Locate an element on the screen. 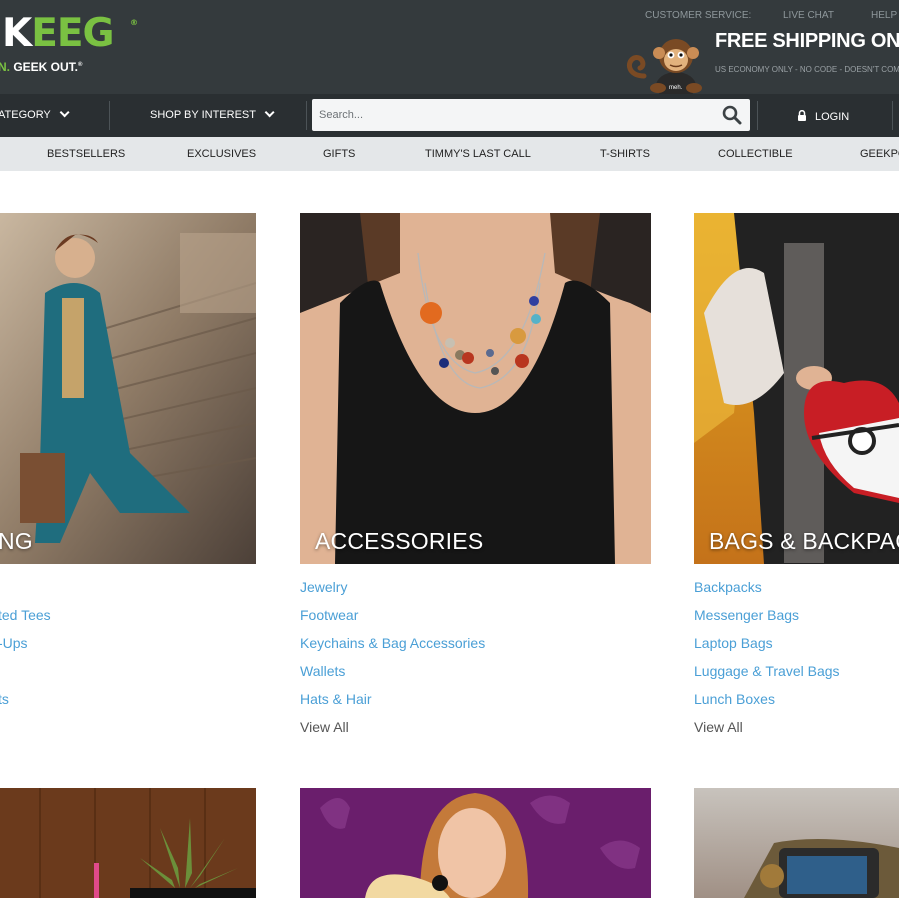 The image size is (899, 898). category-card-clothing: NG is located at coordinates (128, 388).